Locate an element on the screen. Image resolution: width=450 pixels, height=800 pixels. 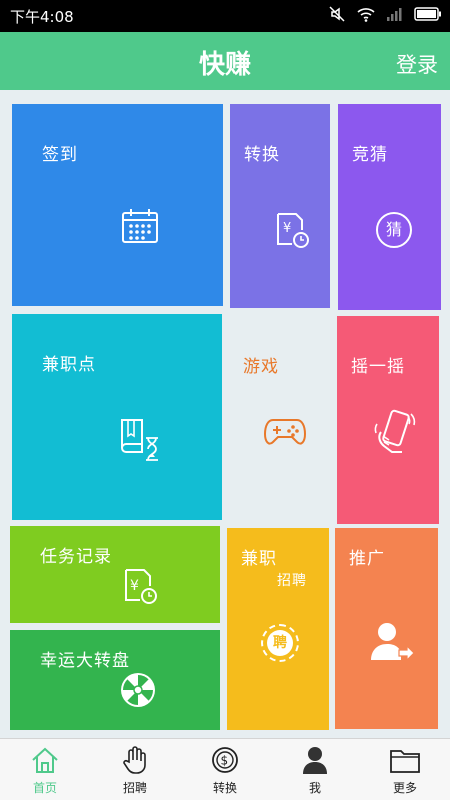
battery-icon is located at coordinates (427, 14).